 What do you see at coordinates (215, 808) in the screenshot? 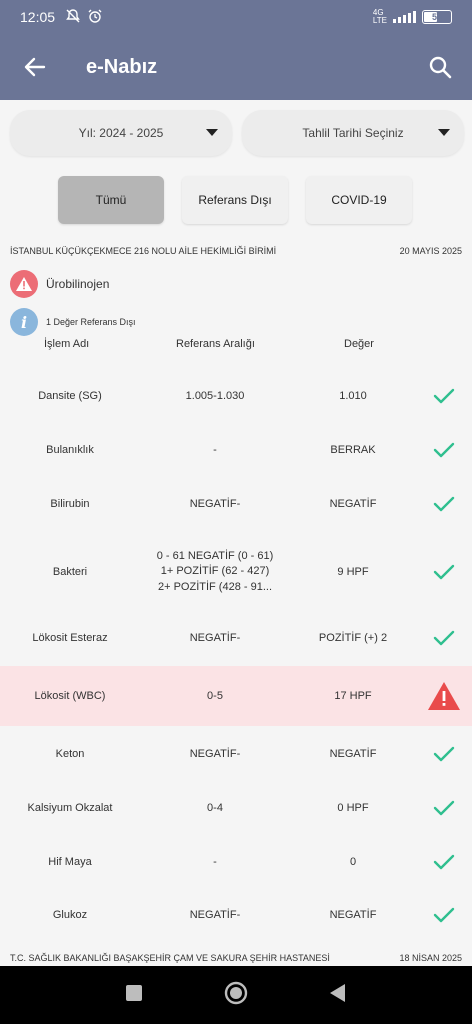
I see `row-reference: 0-4` at bounding box center [215, 808].